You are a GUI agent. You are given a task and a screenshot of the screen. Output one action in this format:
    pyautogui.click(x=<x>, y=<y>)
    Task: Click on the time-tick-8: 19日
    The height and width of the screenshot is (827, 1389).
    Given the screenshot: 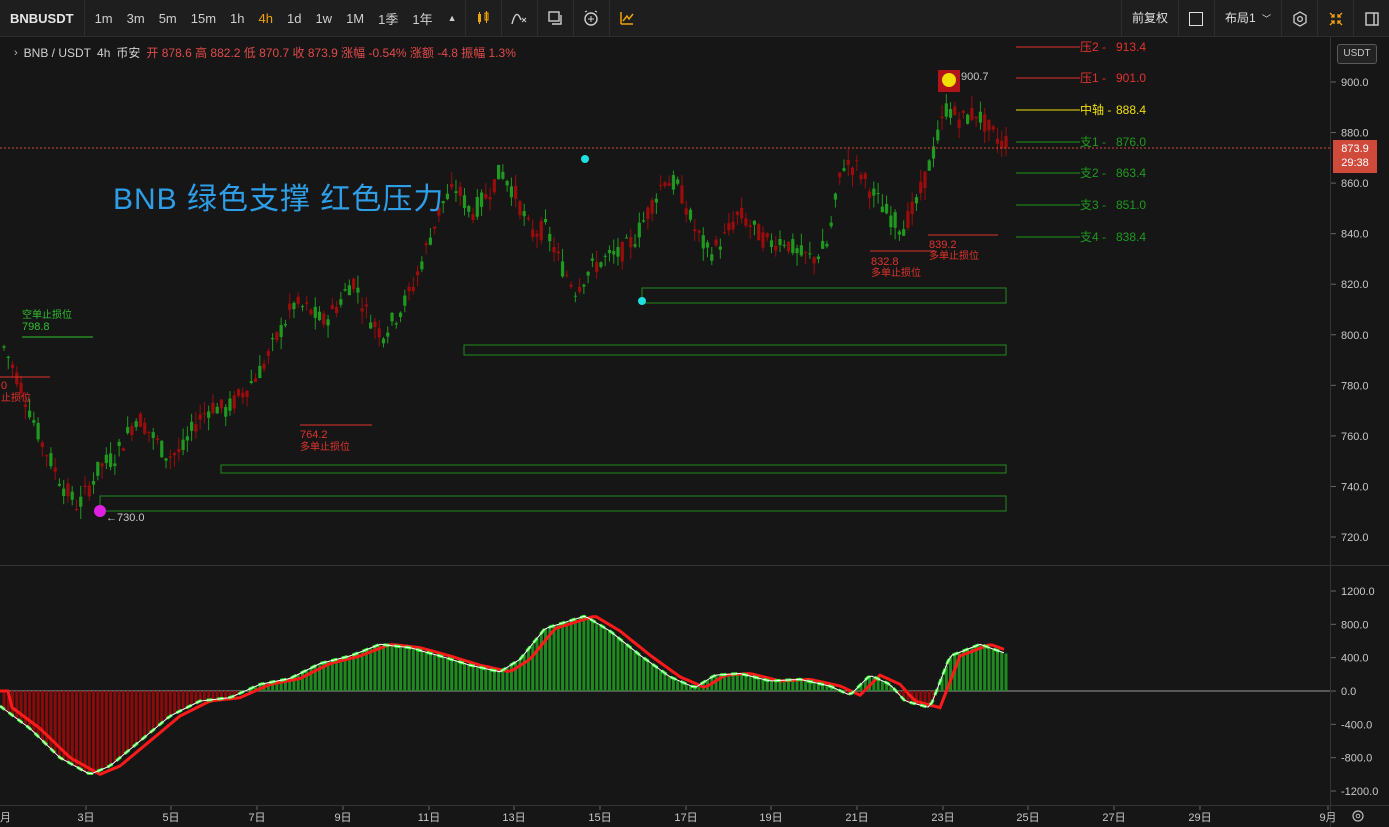 What is the action you would take?
    pyautogui.click(x=770, y=818)
    